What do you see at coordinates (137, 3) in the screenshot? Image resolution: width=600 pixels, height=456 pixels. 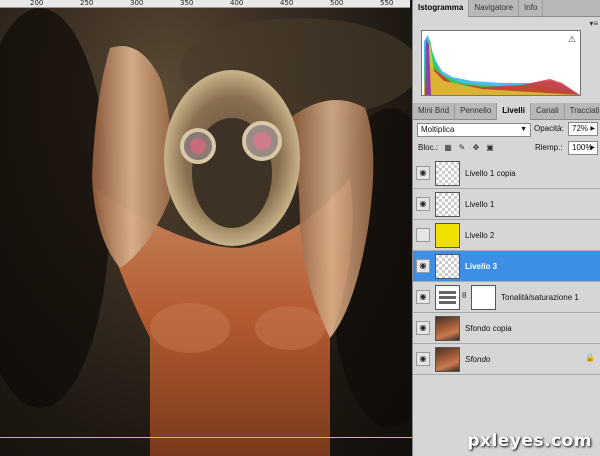 I see `ruler-label: 300` at bounding box center [137, 3].